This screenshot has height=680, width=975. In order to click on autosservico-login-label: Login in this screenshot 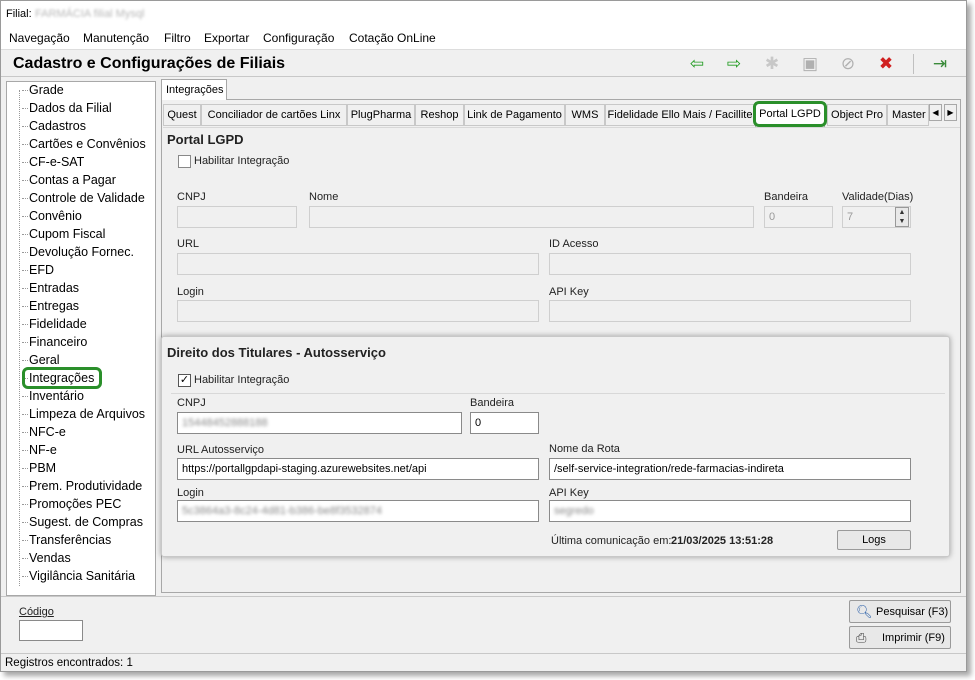, I will do `click(190, 493)`.